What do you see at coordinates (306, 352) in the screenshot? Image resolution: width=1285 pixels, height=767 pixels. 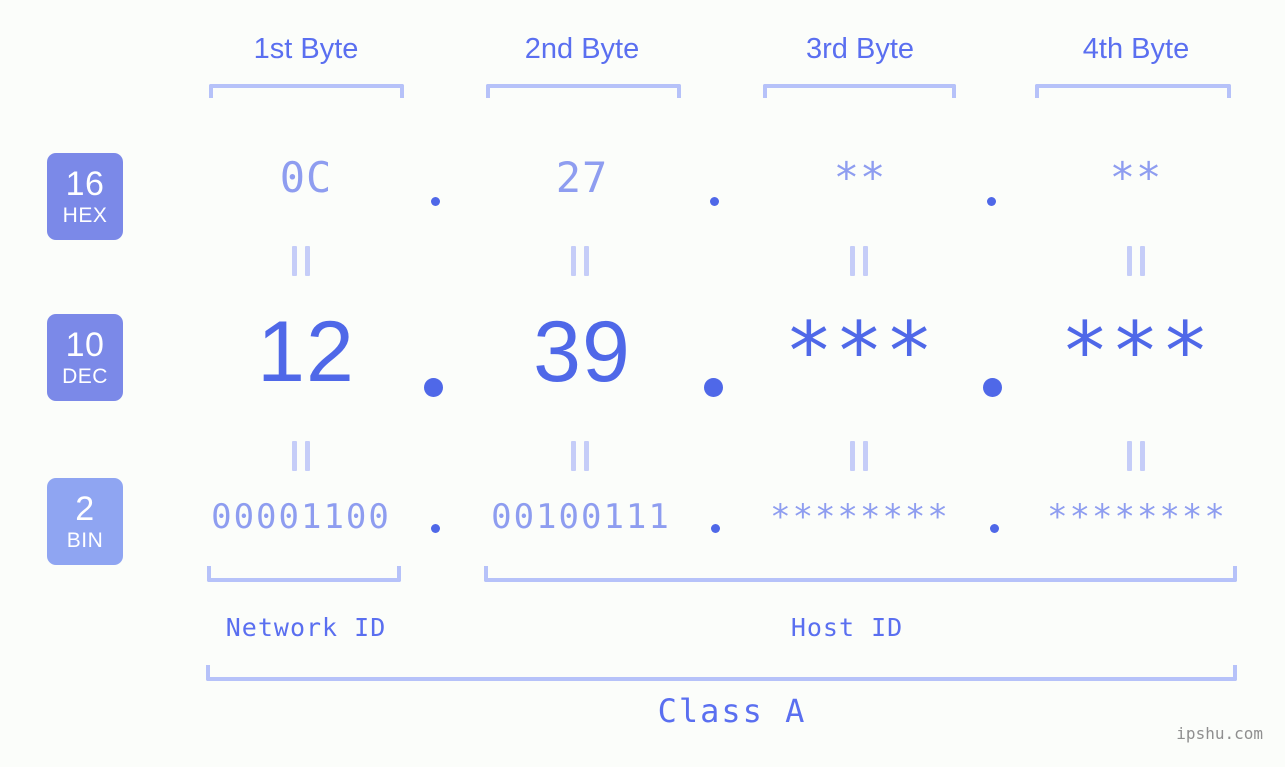 I see `dec-value-byte-1: 12` at bounding box center [306, 352].